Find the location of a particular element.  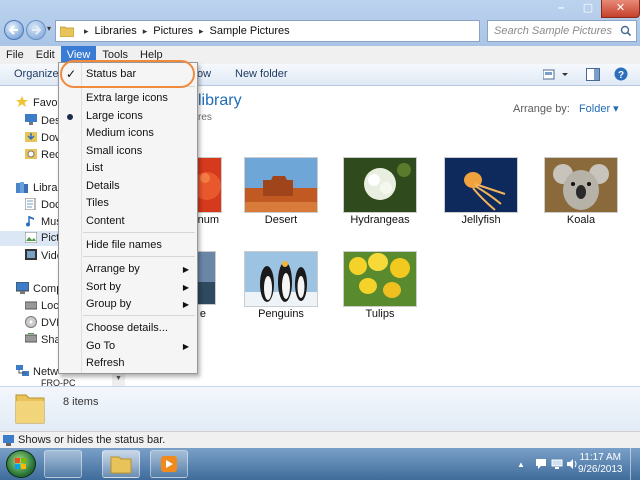

organize-button: Organize is located at coordinates (36, 74).